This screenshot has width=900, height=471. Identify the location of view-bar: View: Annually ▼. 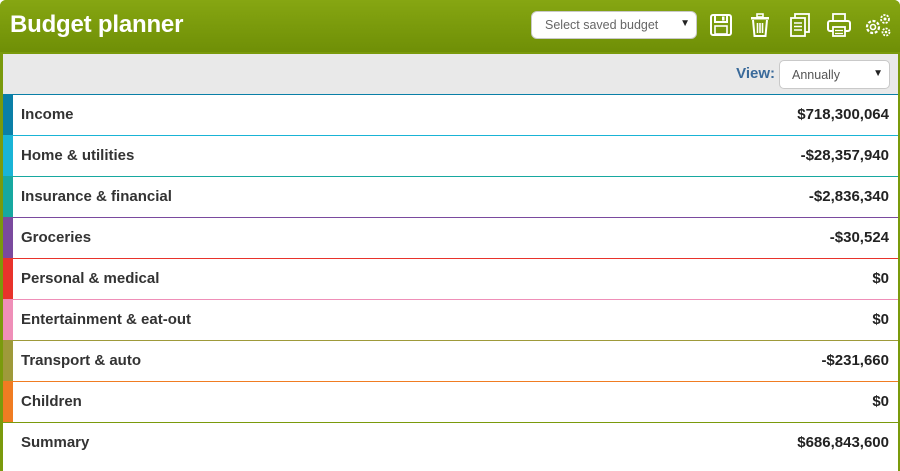
(450, 74).